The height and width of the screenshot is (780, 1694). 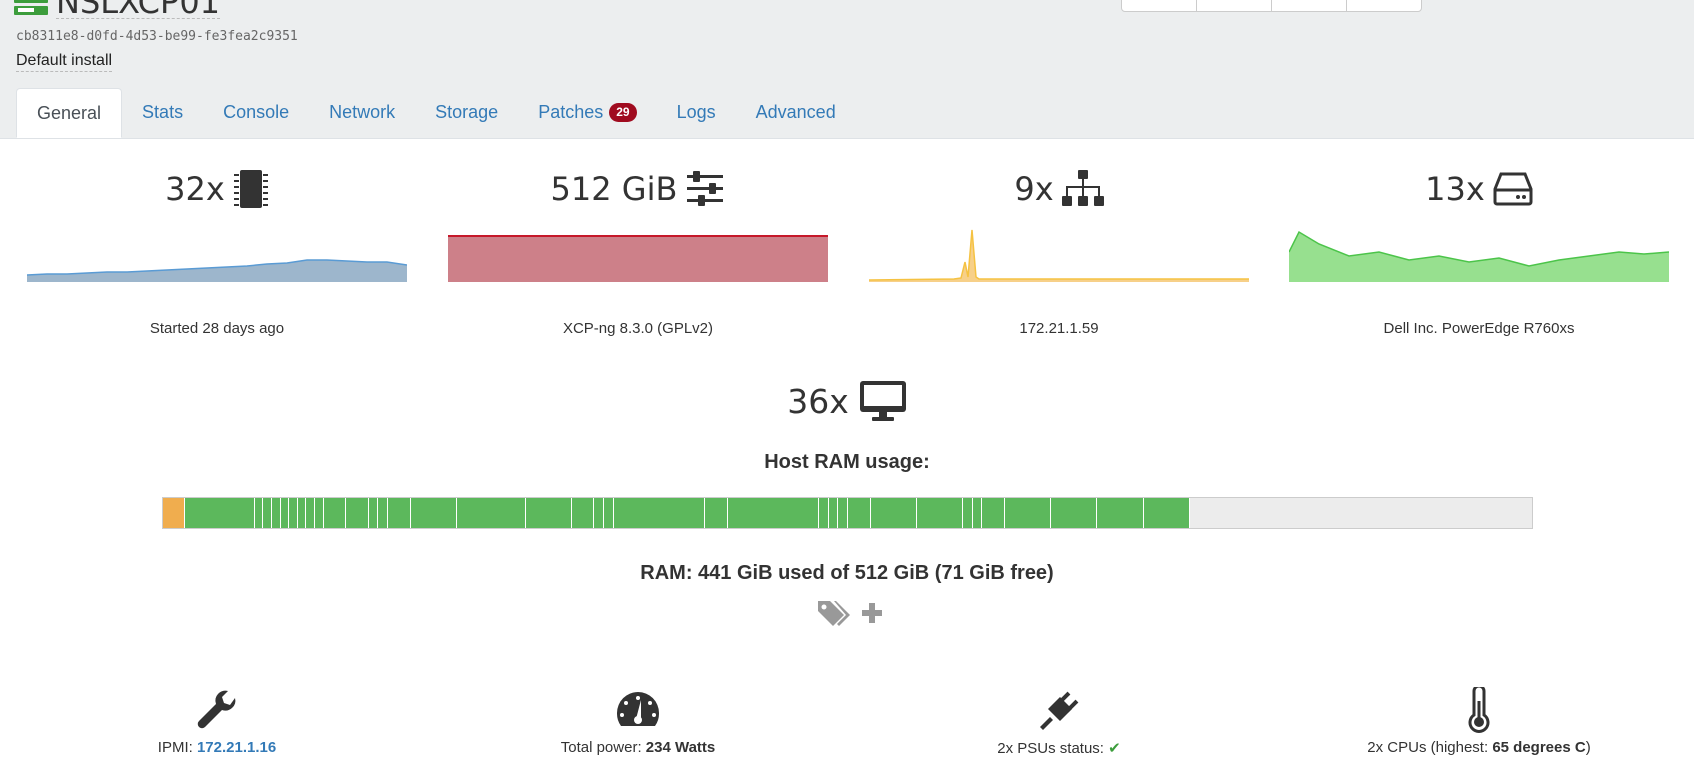 I want to click on memory-sparkline, so click(x=638, y=258).